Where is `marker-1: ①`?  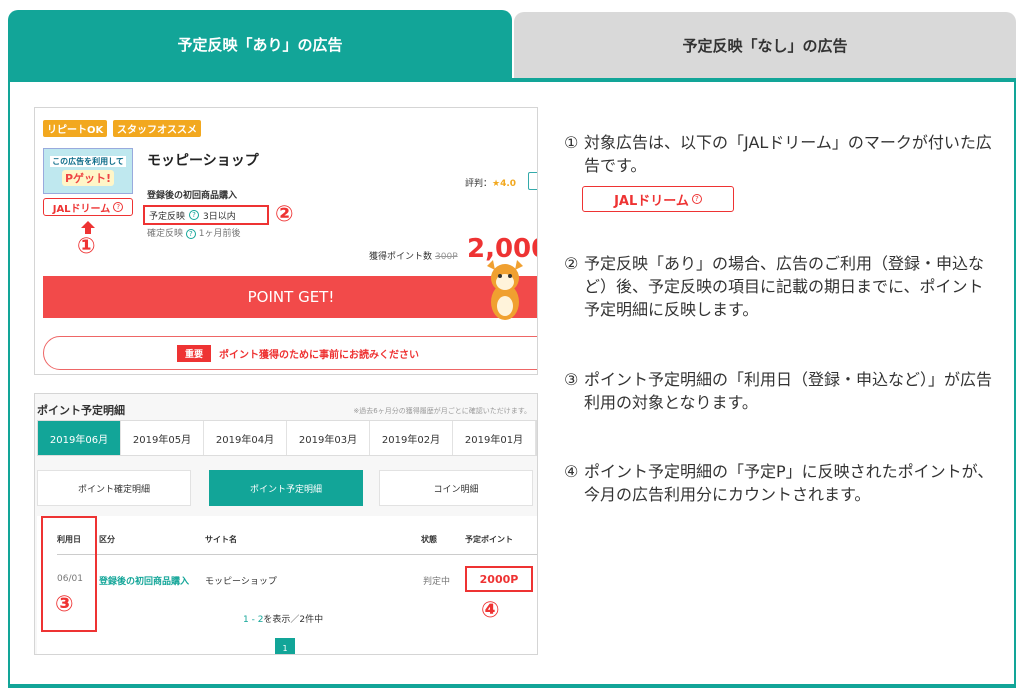
marker-1: ① is located at coordinates (86, 246).